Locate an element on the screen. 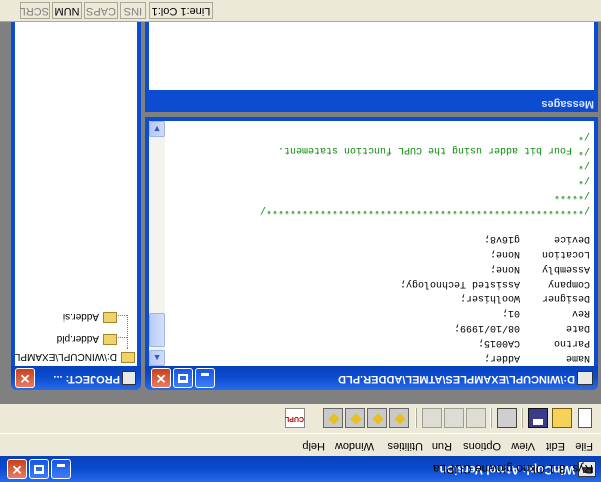 This screenshot has width=601, height=482. status-scrl: SCRL is located at coordinates (35, 10).